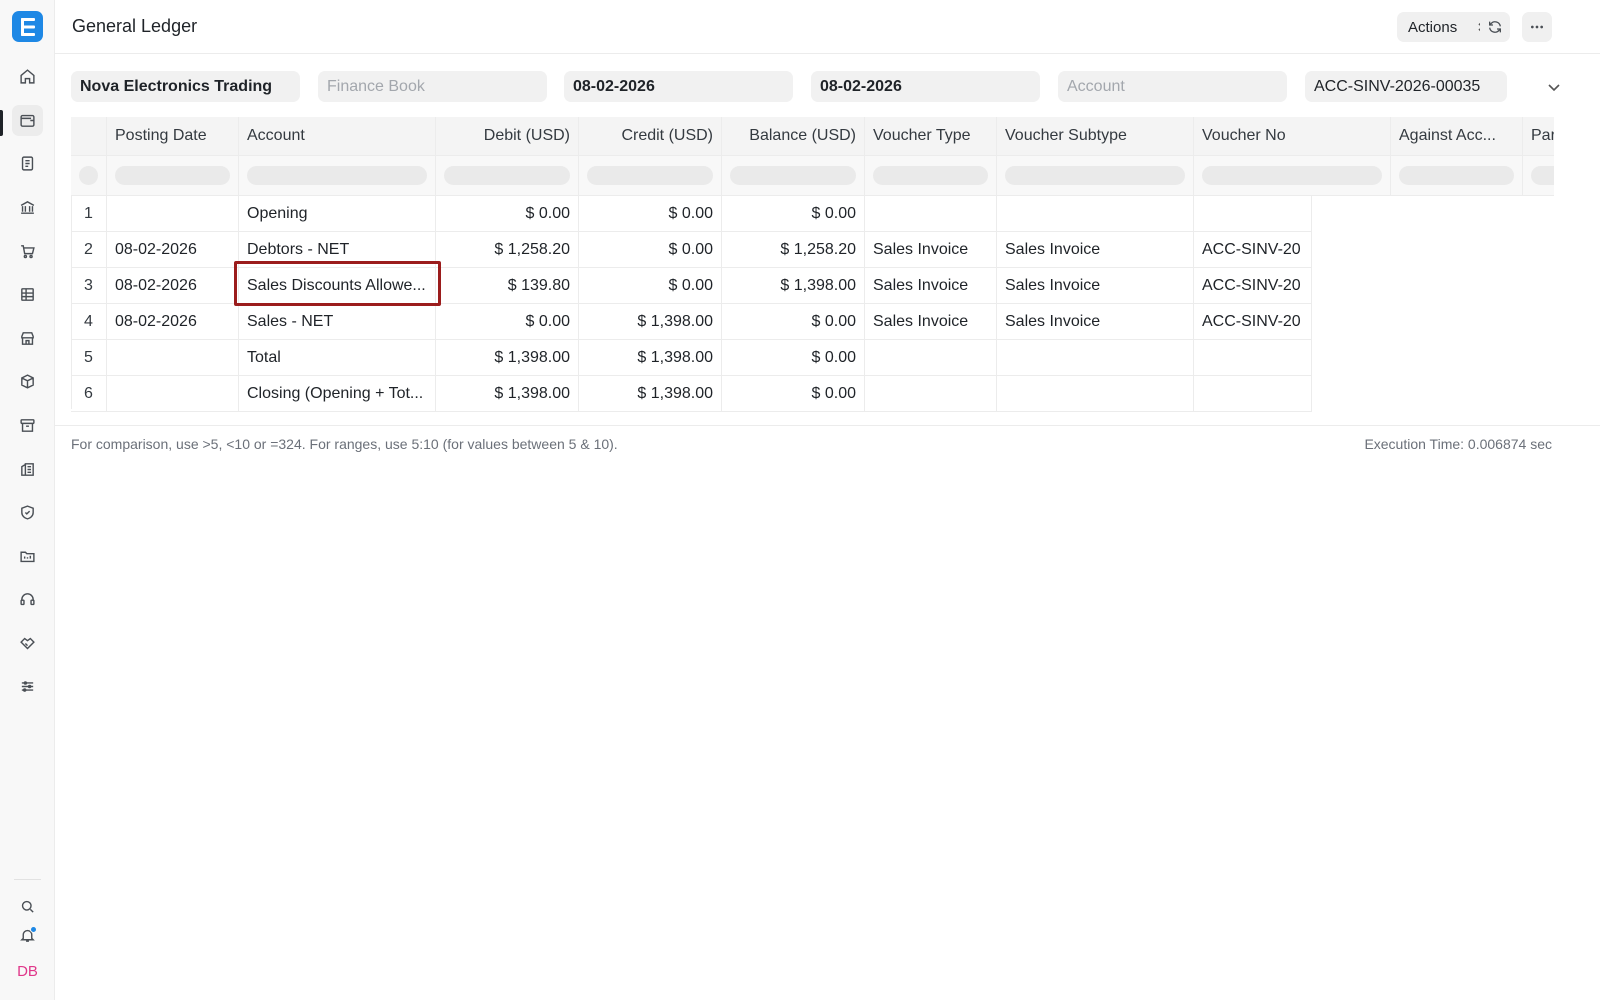 The height and width of the screenshot is (1000, 1600). Describe the element at coordinates (27, 599) in the screenshot. I see `sidebar-item-support` at that location.